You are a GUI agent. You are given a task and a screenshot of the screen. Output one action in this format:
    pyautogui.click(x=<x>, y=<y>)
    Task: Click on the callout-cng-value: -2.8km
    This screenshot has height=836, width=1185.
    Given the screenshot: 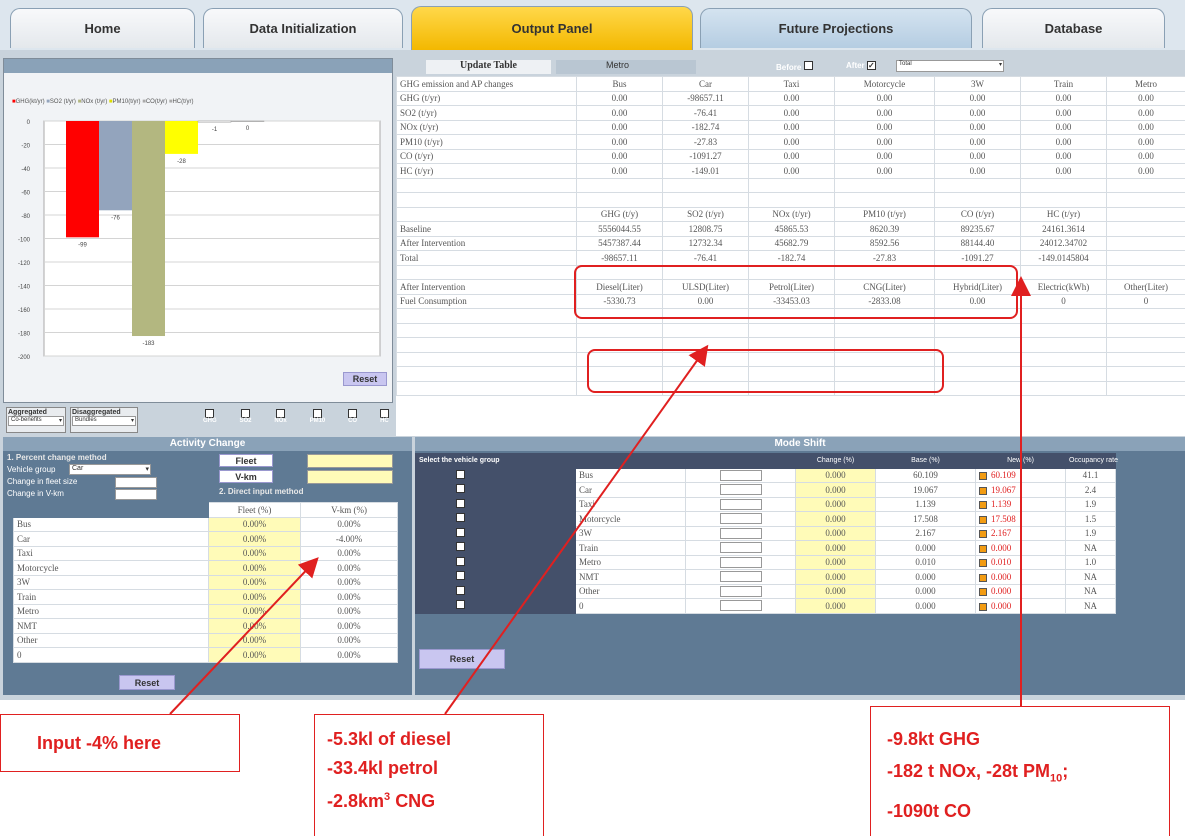 What is the action you would take?
    pyautogui.click(x=356, y=801)
    